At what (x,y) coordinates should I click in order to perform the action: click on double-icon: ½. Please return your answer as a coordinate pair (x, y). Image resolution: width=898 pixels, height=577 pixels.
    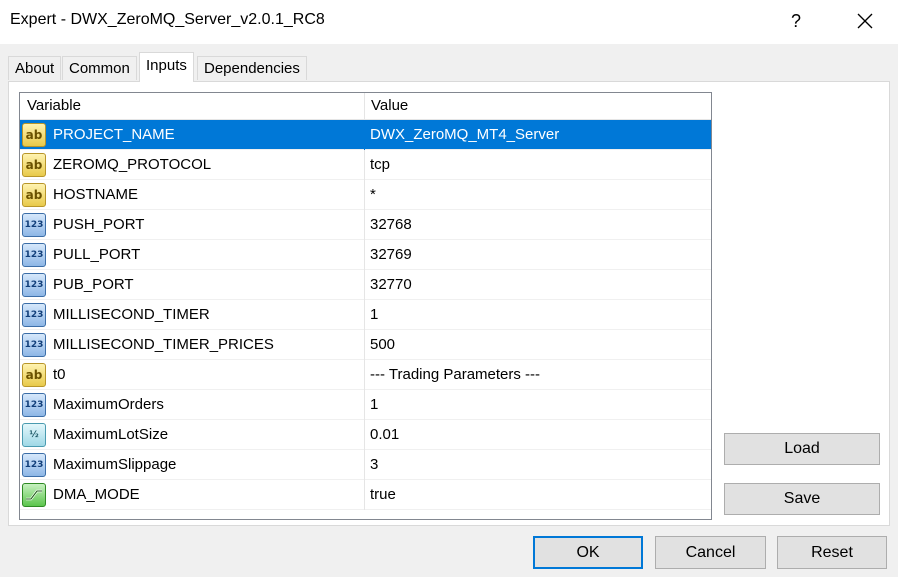
    Looking at the image, I should click on (34, 435).